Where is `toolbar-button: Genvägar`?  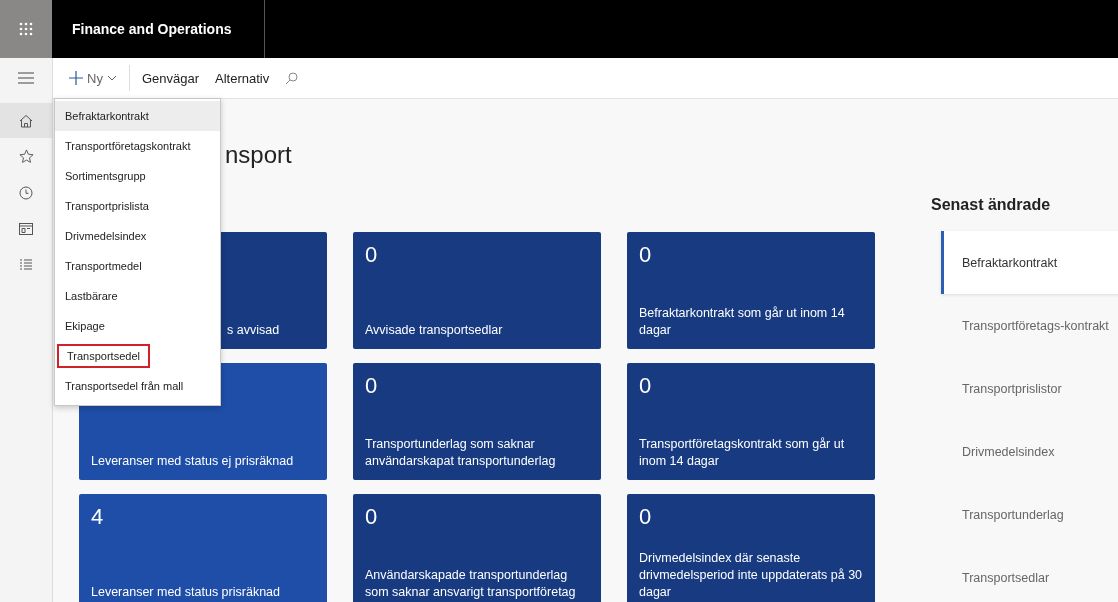
toolbar-button: Genvägar is located at coordinates (170, 78).